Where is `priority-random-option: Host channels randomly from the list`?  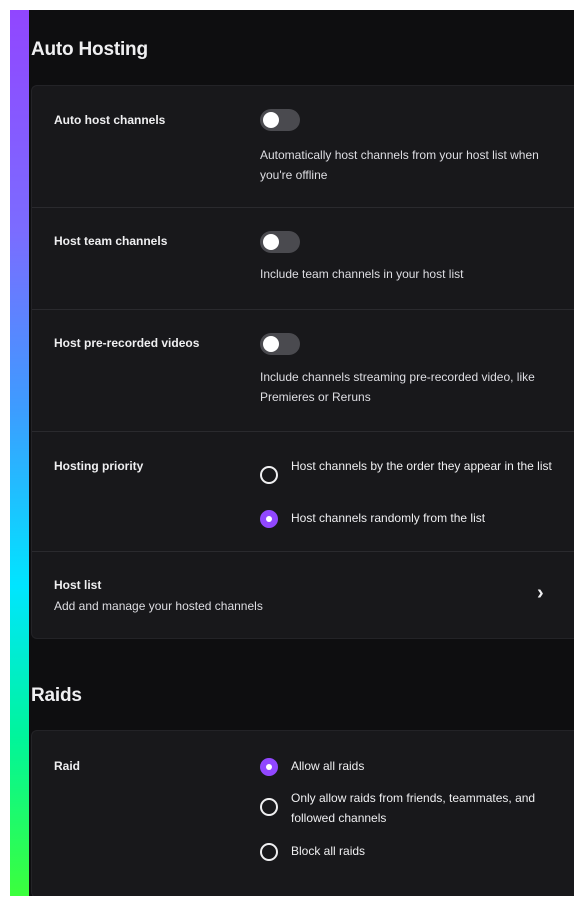 priority-random-option: Host channels randomly from the list is located at coordinates (410, 519).